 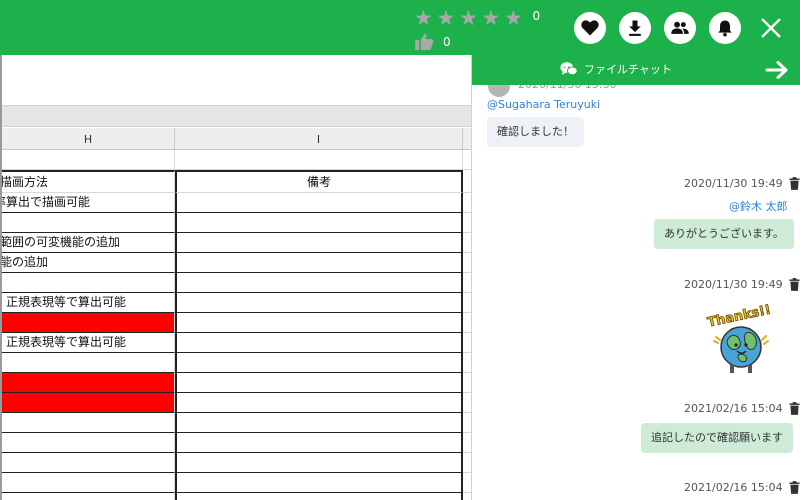 I want to click on column-header-i: I, so click(x=319, y=139).